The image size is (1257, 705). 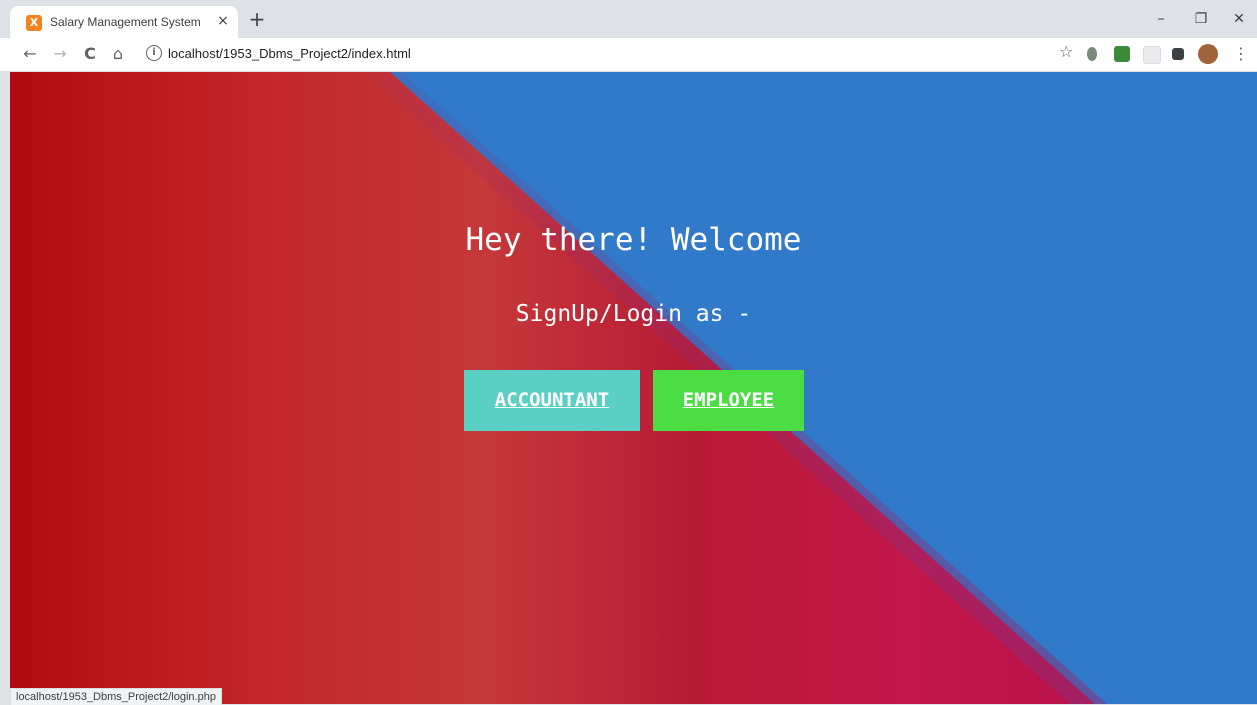 What do you see at coordinates (289, 53) in the screenshot?
I see `address-url: localhost/1953_Dbms_Project2/index.html` at bounding box center [289, 53].